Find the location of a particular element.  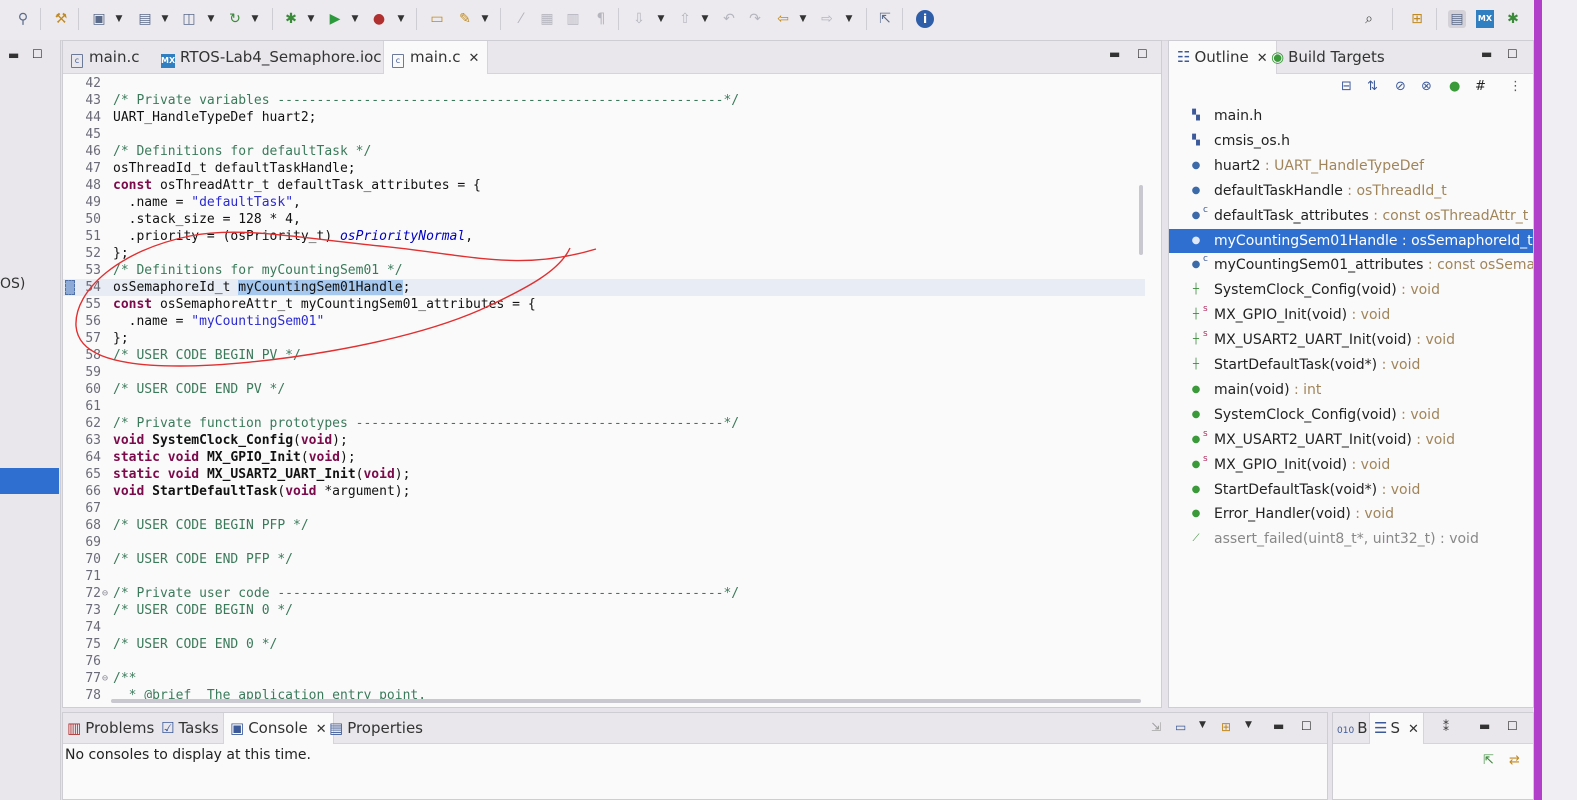

back-icon: ⇦ is located at coordinates (783, 19).